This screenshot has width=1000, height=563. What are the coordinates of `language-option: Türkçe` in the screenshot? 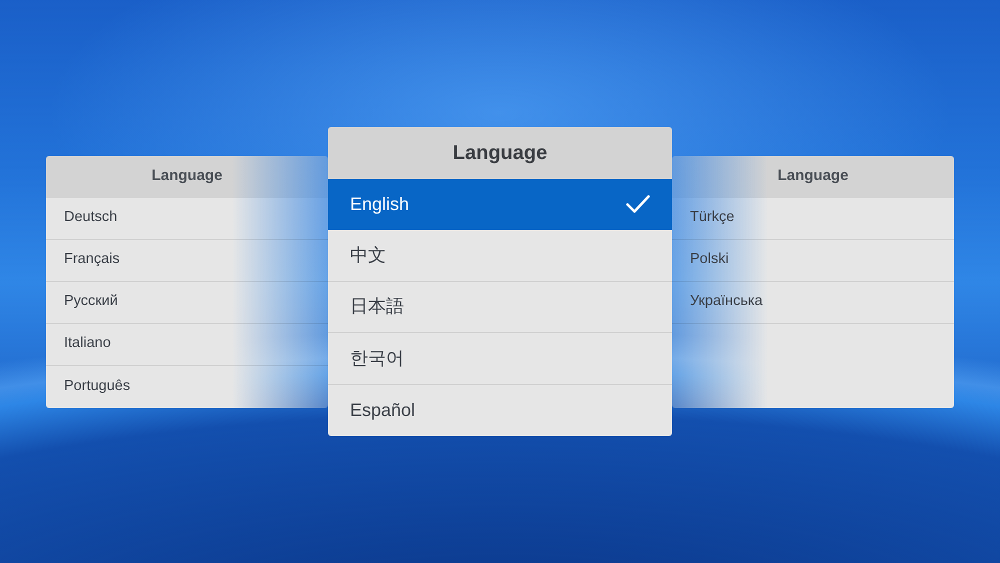 It's located at (813, 219).